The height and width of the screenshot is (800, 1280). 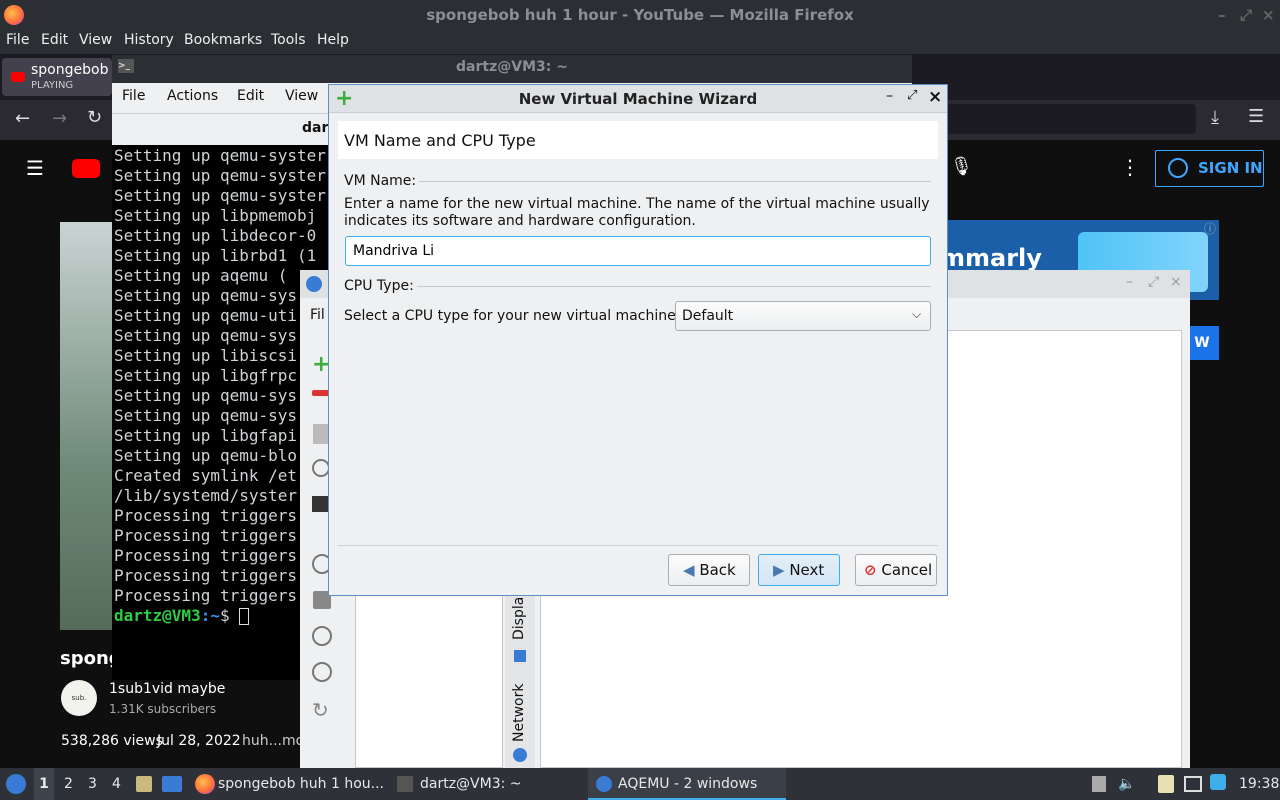 I want to click on desktop-1: 1, so click(x=44, y=784).